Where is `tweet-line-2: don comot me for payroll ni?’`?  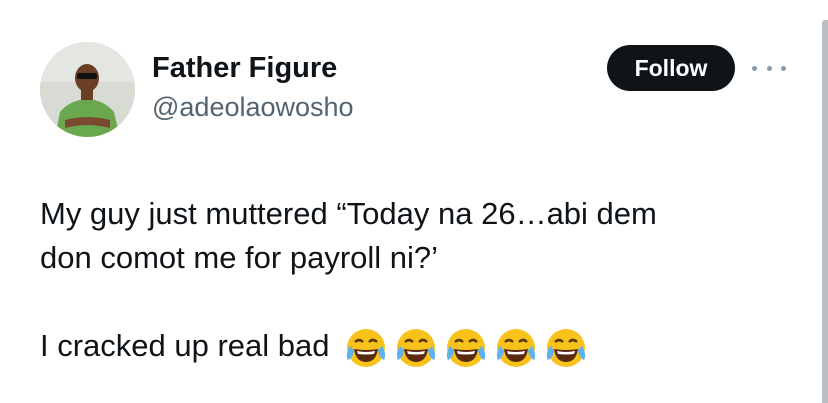
tweet-line-2: don comot me for payroll ni?’ is located at coordinates (239, 257).